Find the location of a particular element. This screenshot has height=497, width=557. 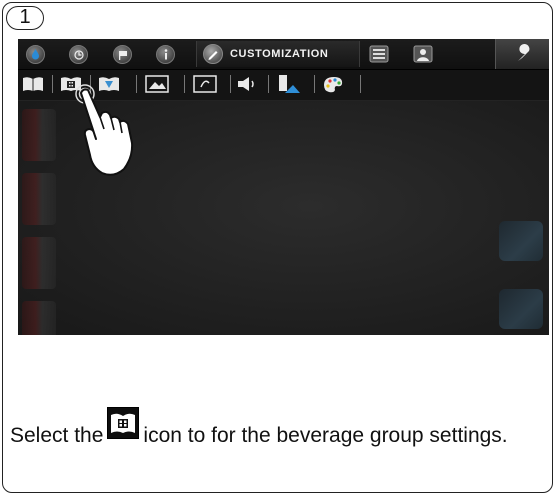

instruction-text-before: Select the is located at coordinates (57, 435).